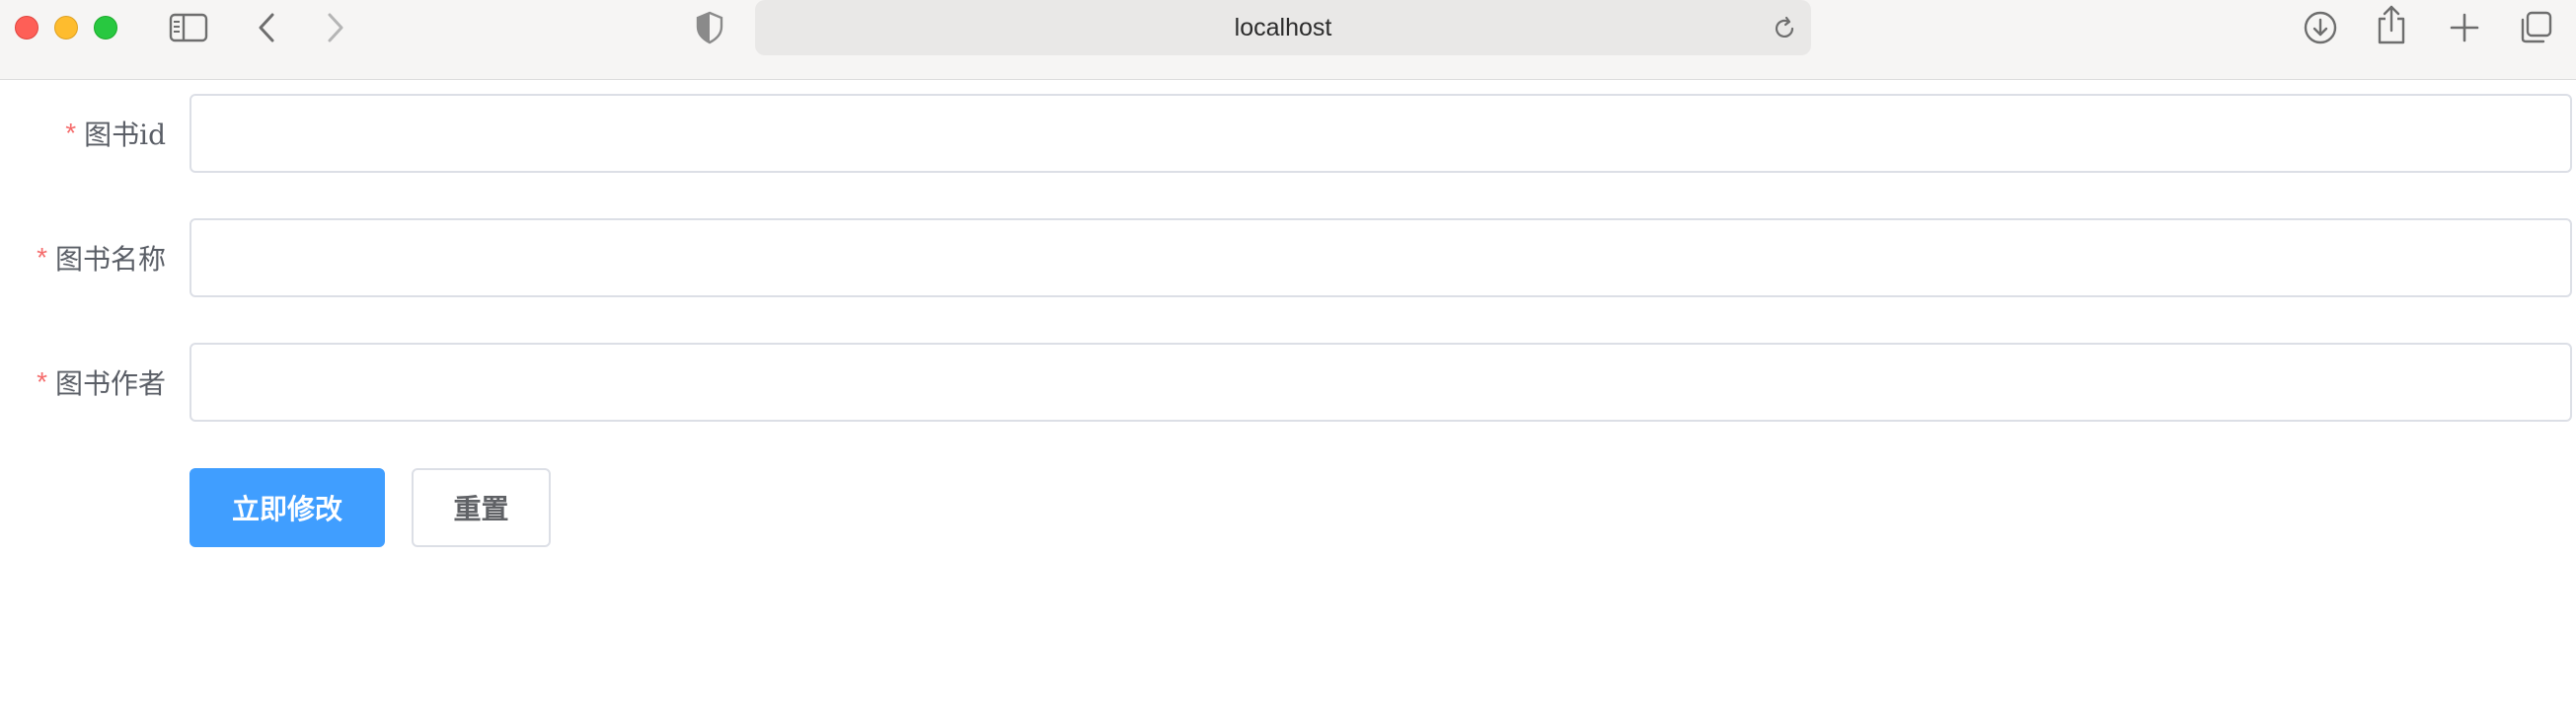 The image size is (2576, 719). I want to click on download-icon, so click(2320, 27).